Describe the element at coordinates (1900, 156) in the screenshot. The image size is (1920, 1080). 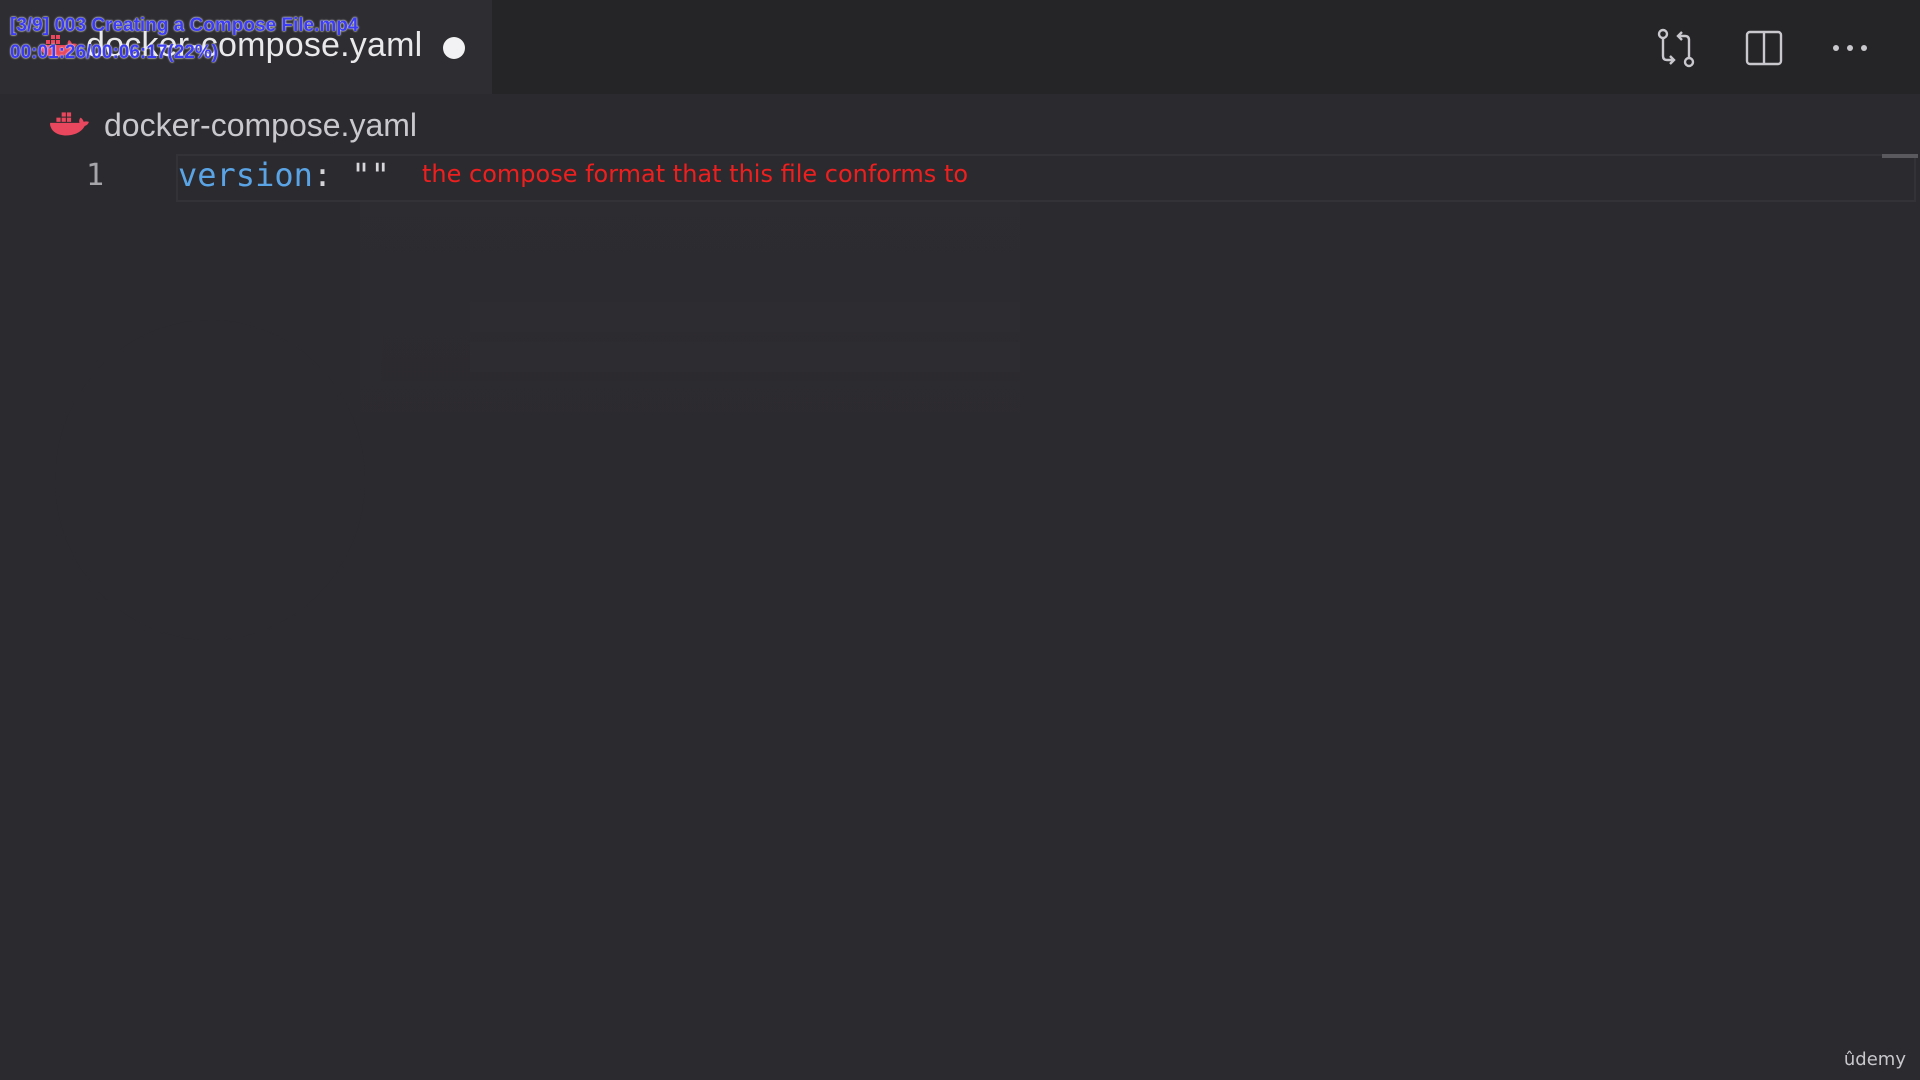
I see `minimap-slider` at that location.